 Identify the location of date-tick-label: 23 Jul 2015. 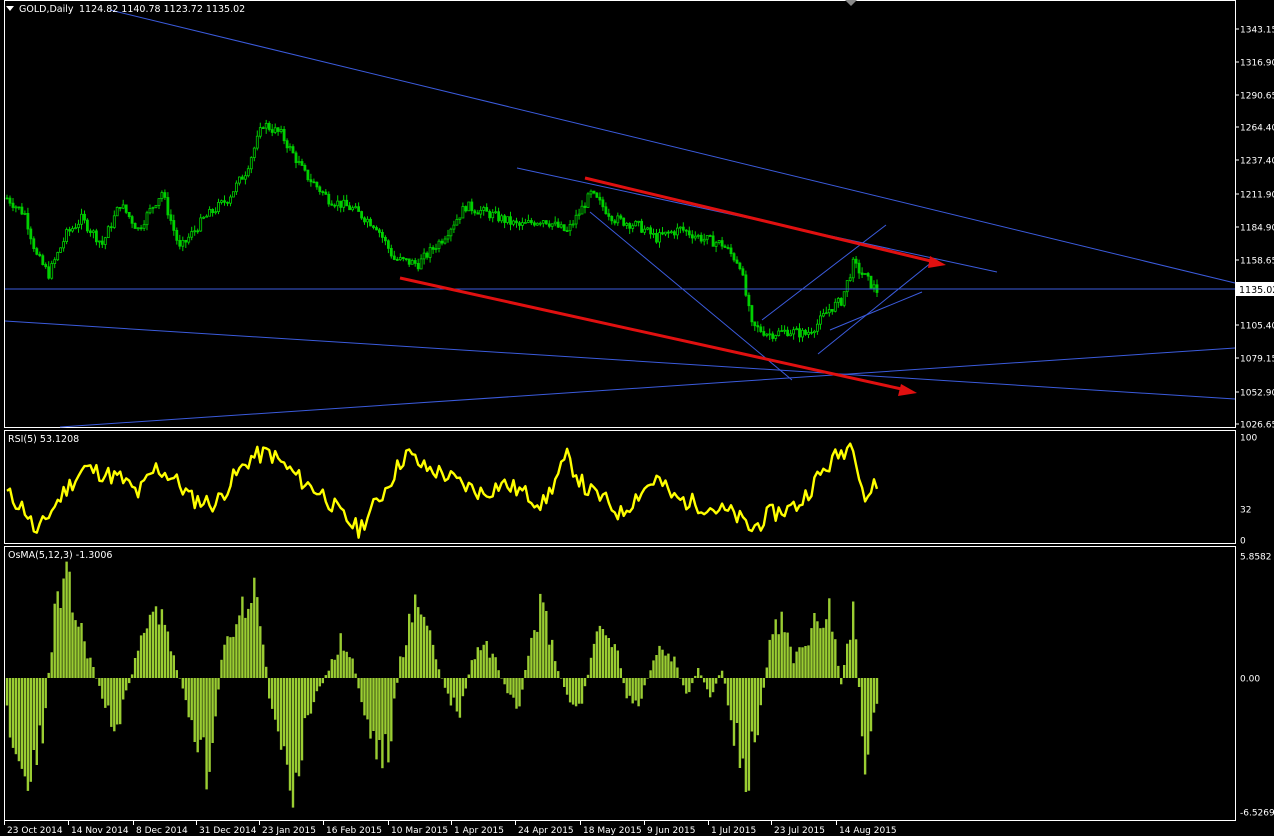
(799, 831).